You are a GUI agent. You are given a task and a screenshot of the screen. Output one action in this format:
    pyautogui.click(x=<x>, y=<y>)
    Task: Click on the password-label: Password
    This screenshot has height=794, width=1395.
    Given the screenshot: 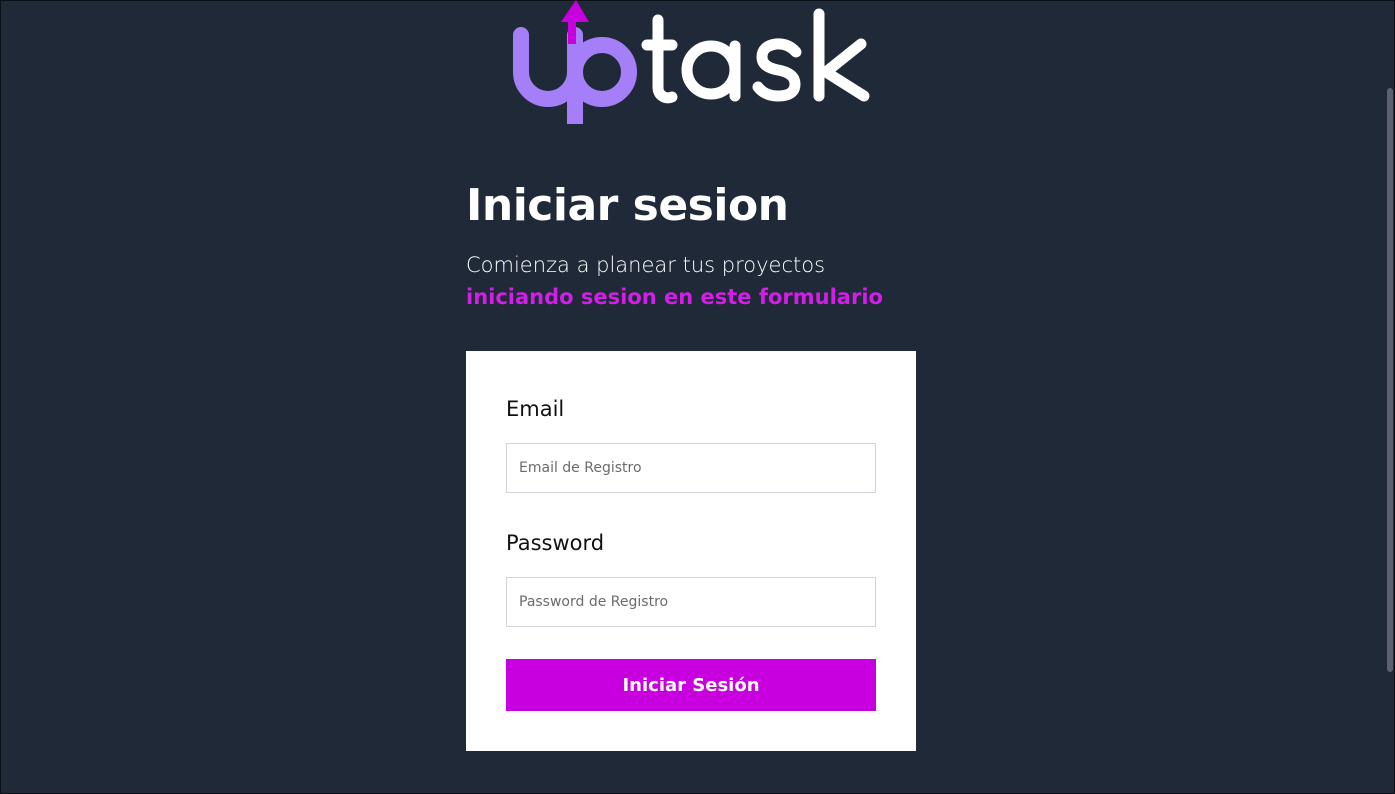 What is the action you would take?
    pyautogui.click(x=555, y=543)
    